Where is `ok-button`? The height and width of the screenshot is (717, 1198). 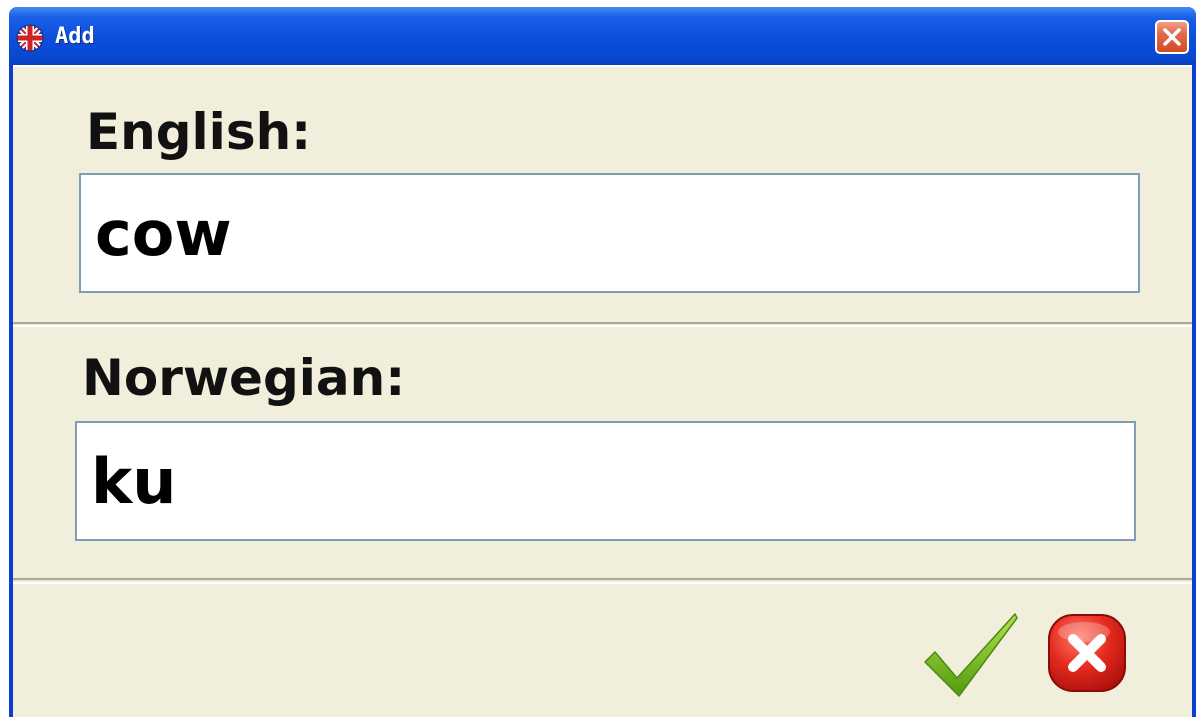 ok-button is located at coordinates (971, 655).